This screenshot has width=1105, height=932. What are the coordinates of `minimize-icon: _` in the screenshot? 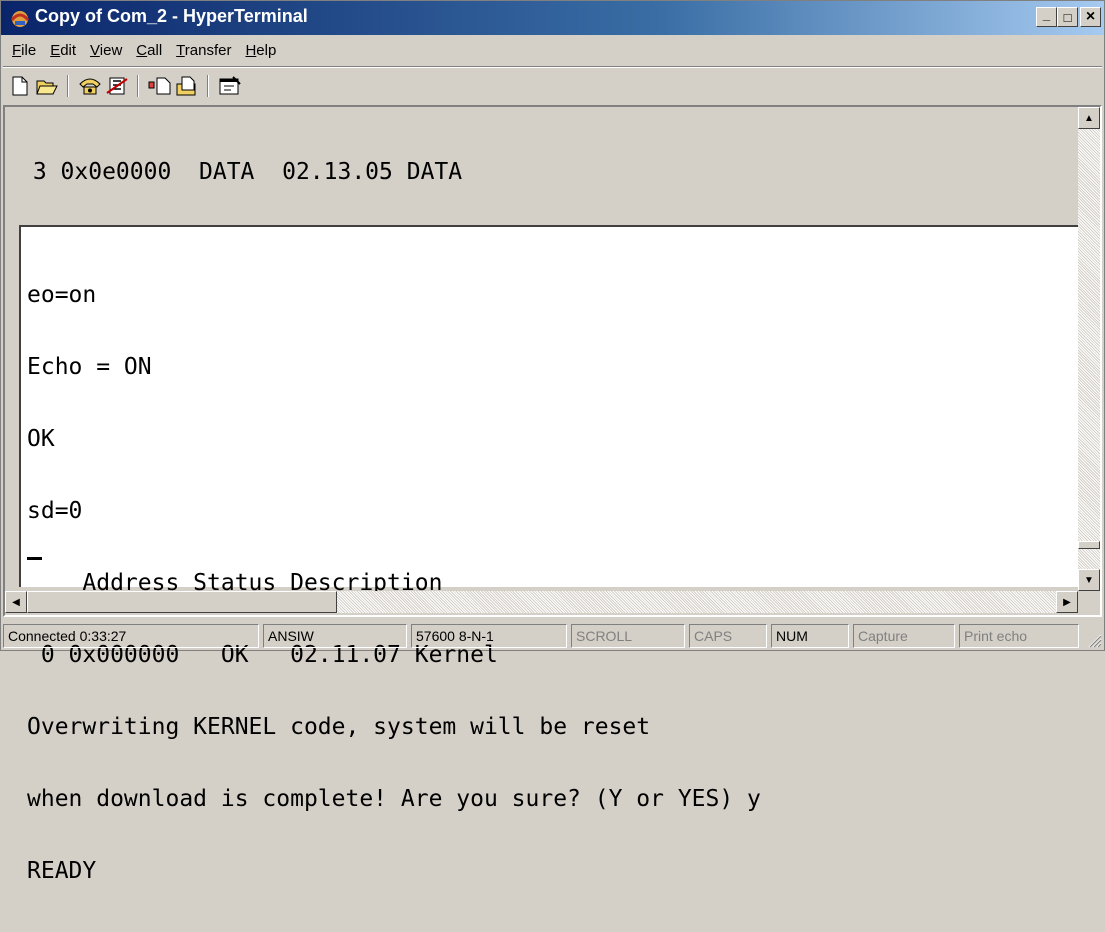 It's located at (1046, 14).